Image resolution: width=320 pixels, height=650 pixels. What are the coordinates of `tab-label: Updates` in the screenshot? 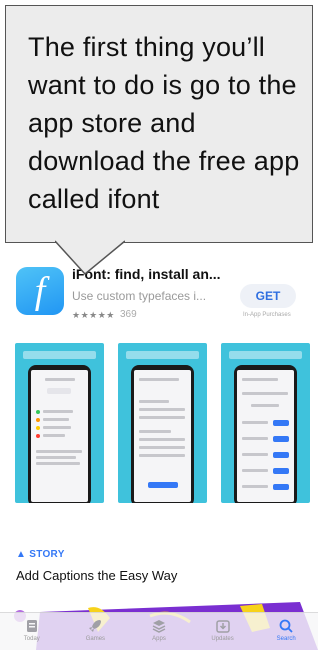 It's located at (222, 639).